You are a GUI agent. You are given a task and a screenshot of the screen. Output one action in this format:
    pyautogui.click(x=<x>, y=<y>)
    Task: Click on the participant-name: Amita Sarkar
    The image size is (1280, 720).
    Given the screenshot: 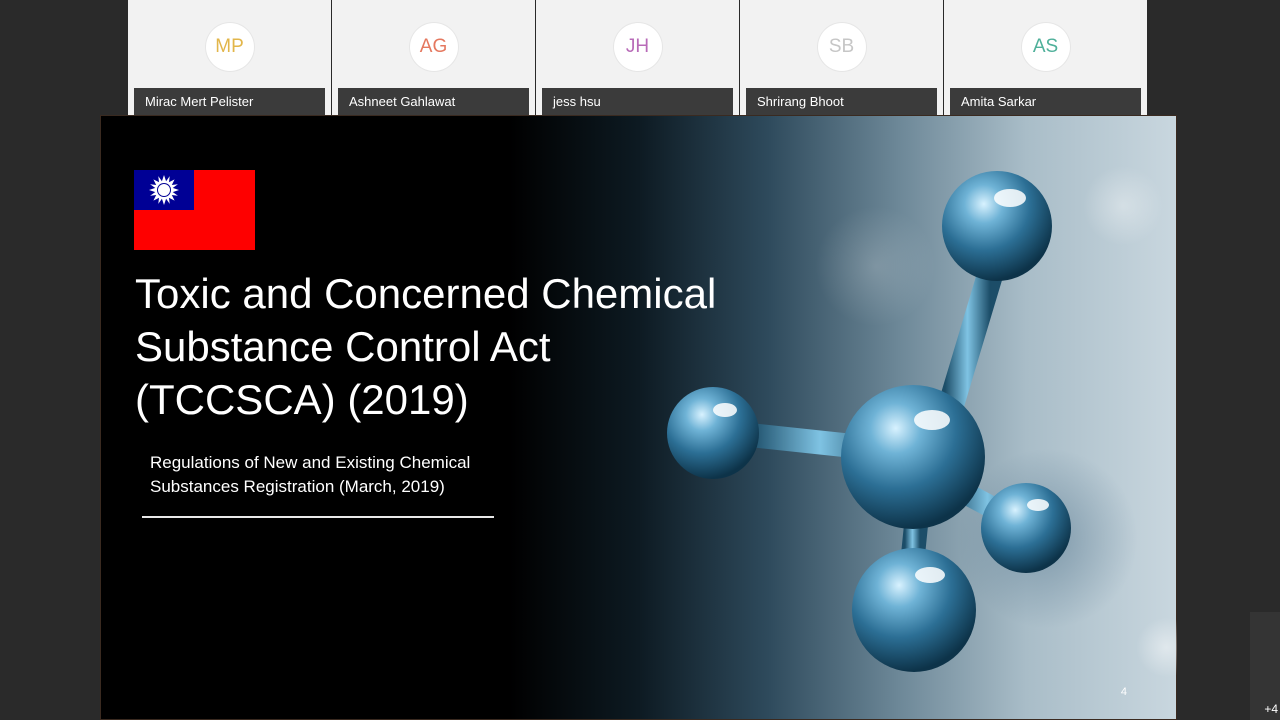 What is the action you would take?
    pyautogui.click(x=1045, y=101)
    